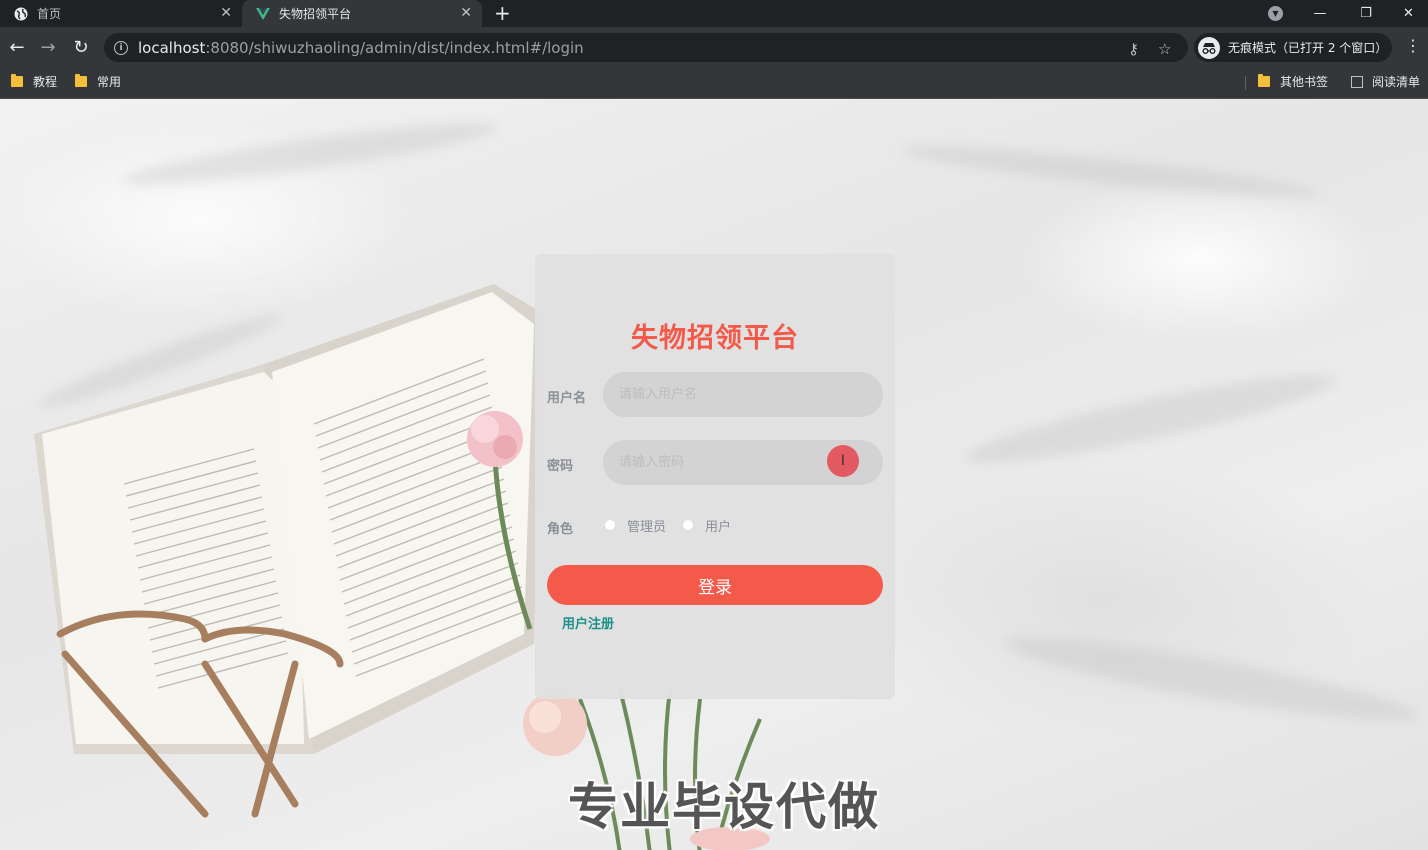  What do you see at coordinates (362, 13) in the screenshot?
I see `tab-active: 失物招领平台 ✕` at bounding box center [362, 13].